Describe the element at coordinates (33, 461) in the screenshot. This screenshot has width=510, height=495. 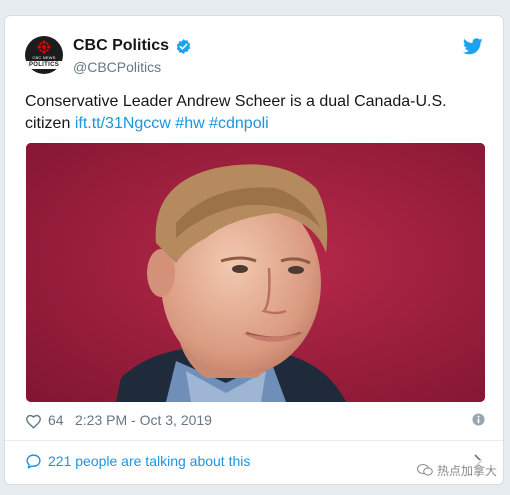
I see `speech-bubble-icon` at that location.